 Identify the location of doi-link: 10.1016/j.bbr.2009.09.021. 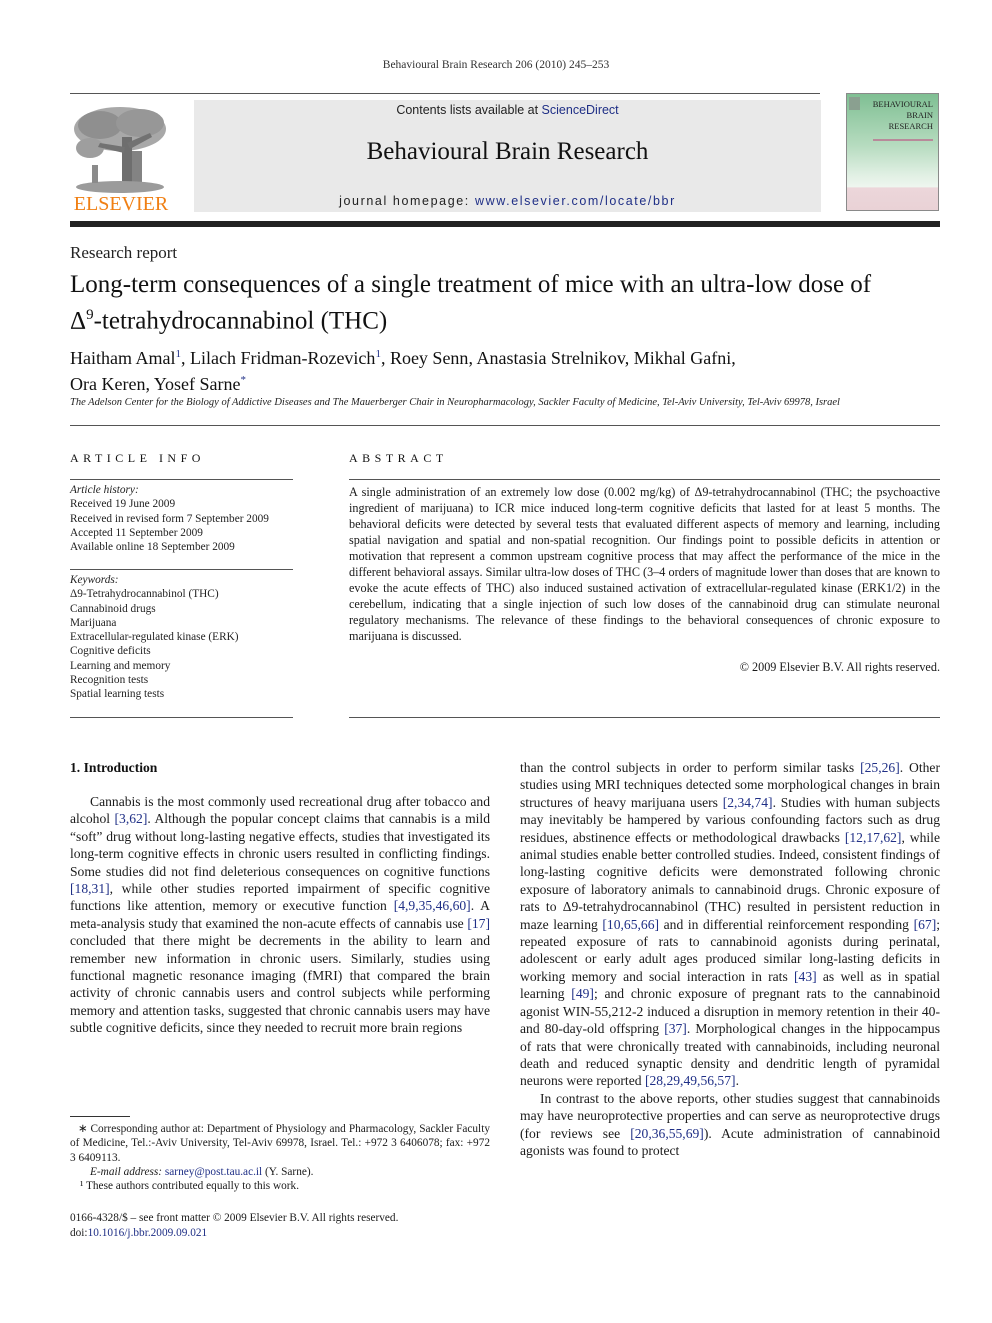
(148, 1233).